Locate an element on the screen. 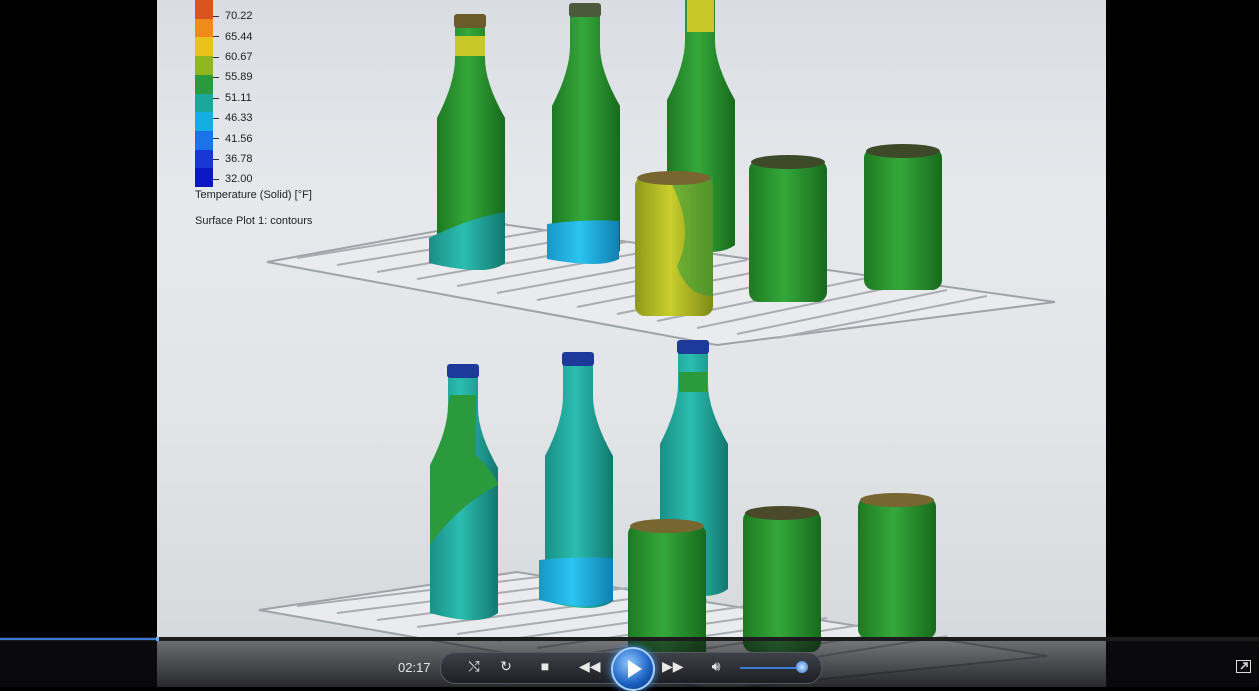 This screenshot has width=1259, height=691. volume-knob is located at coordinates (802, 667).